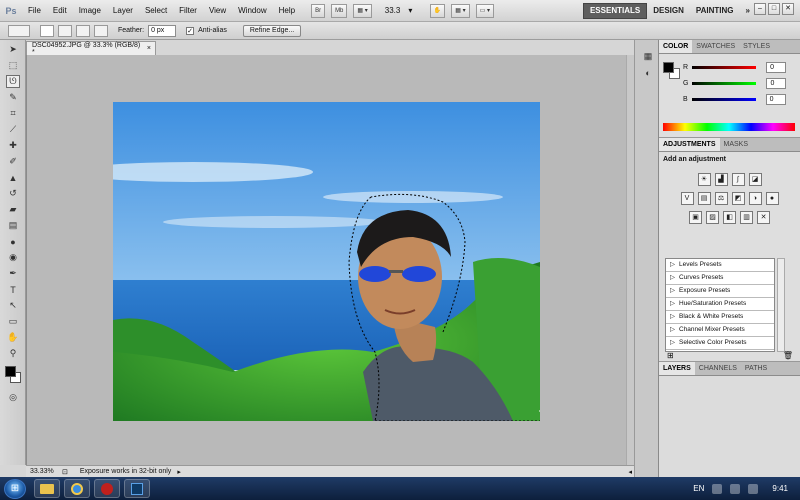 Image resolution: width=800 pixels, height=500 pixels. I want to click on preset-item: ▷ Hue/Saturation Presets, so click(720, 304).